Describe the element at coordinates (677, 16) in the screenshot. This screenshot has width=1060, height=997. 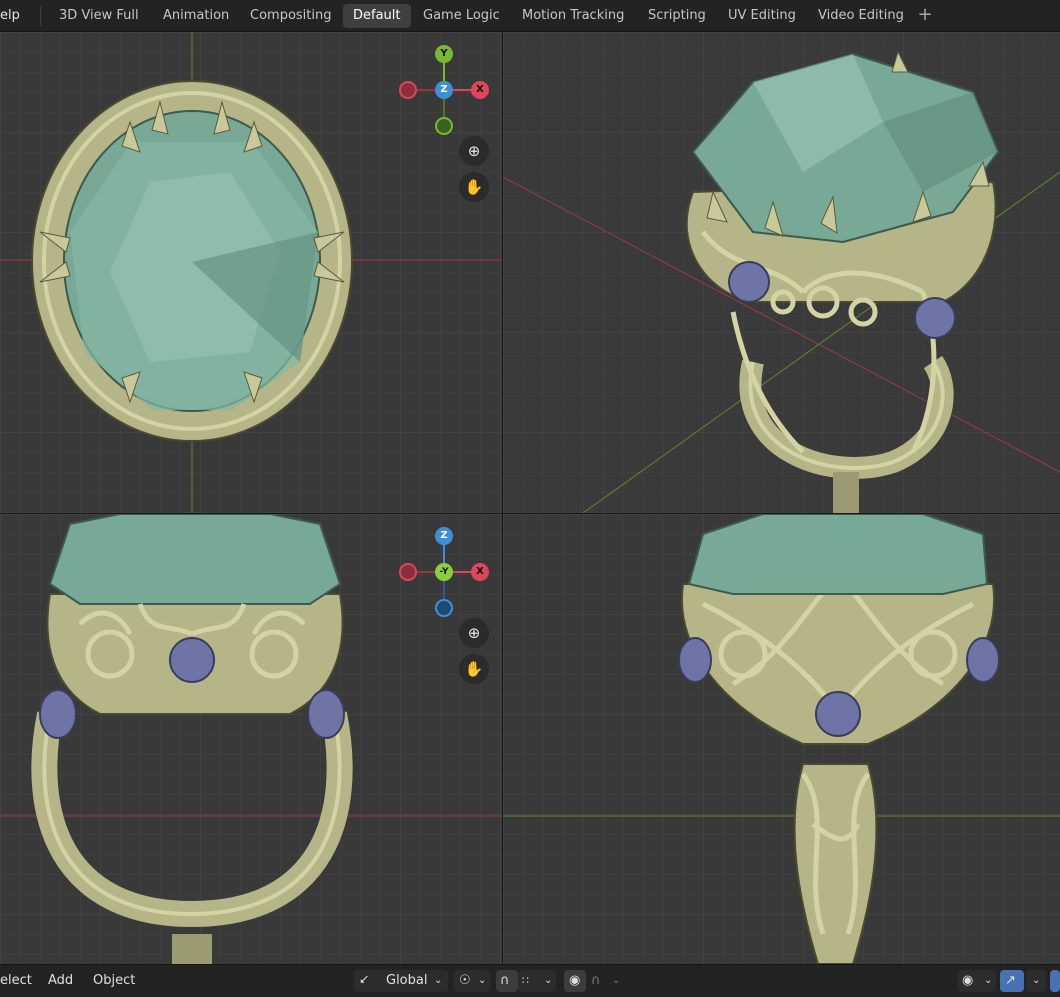
I see `tab-scripting: Scripting` at that location.